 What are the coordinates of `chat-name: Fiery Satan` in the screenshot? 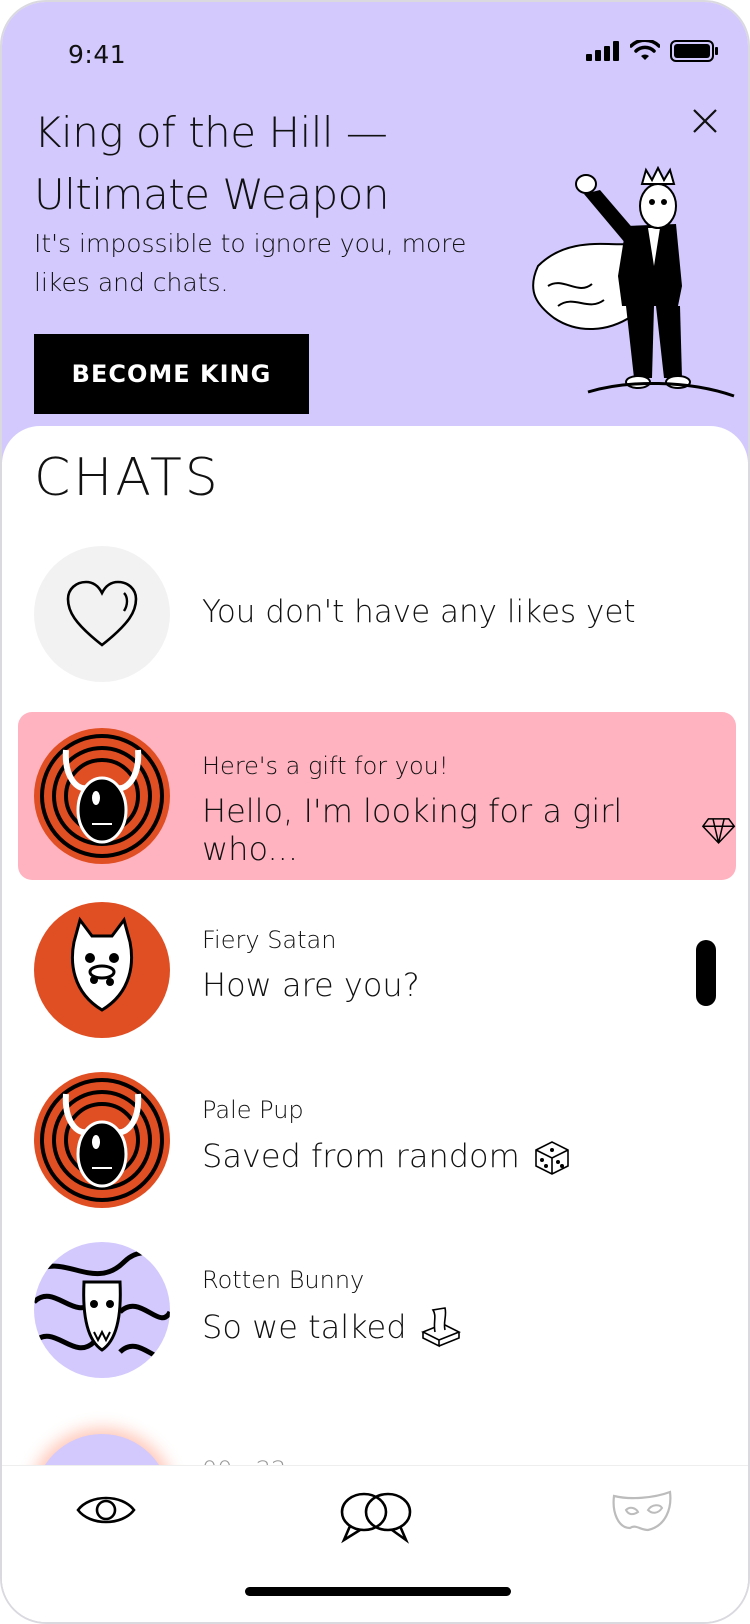 It's located at (269, 940).